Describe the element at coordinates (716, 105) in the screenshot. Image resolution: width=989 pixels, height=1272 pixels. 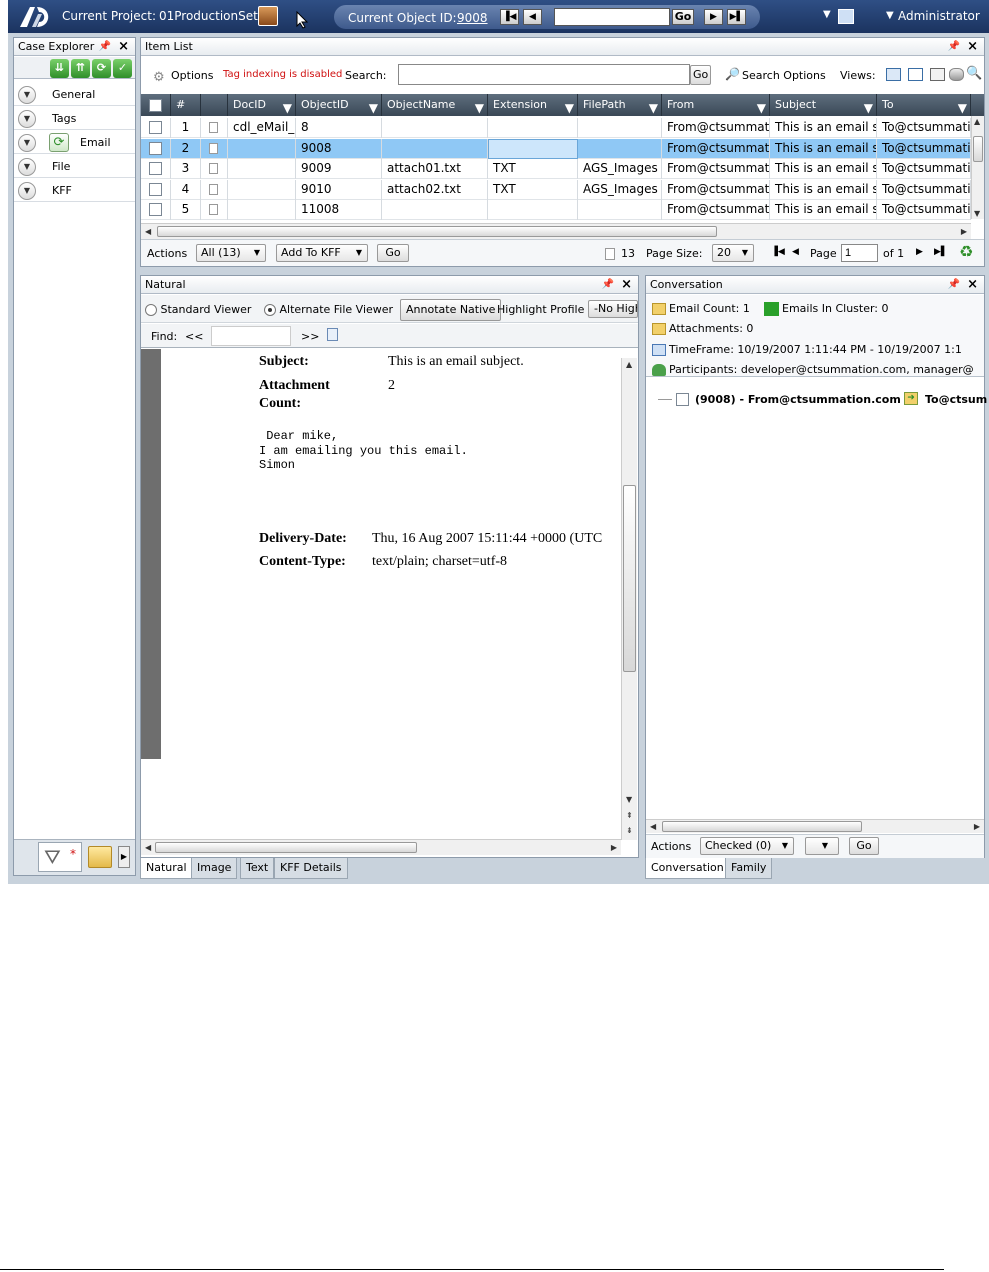
I see `column-header-from: From ▼` at that location.